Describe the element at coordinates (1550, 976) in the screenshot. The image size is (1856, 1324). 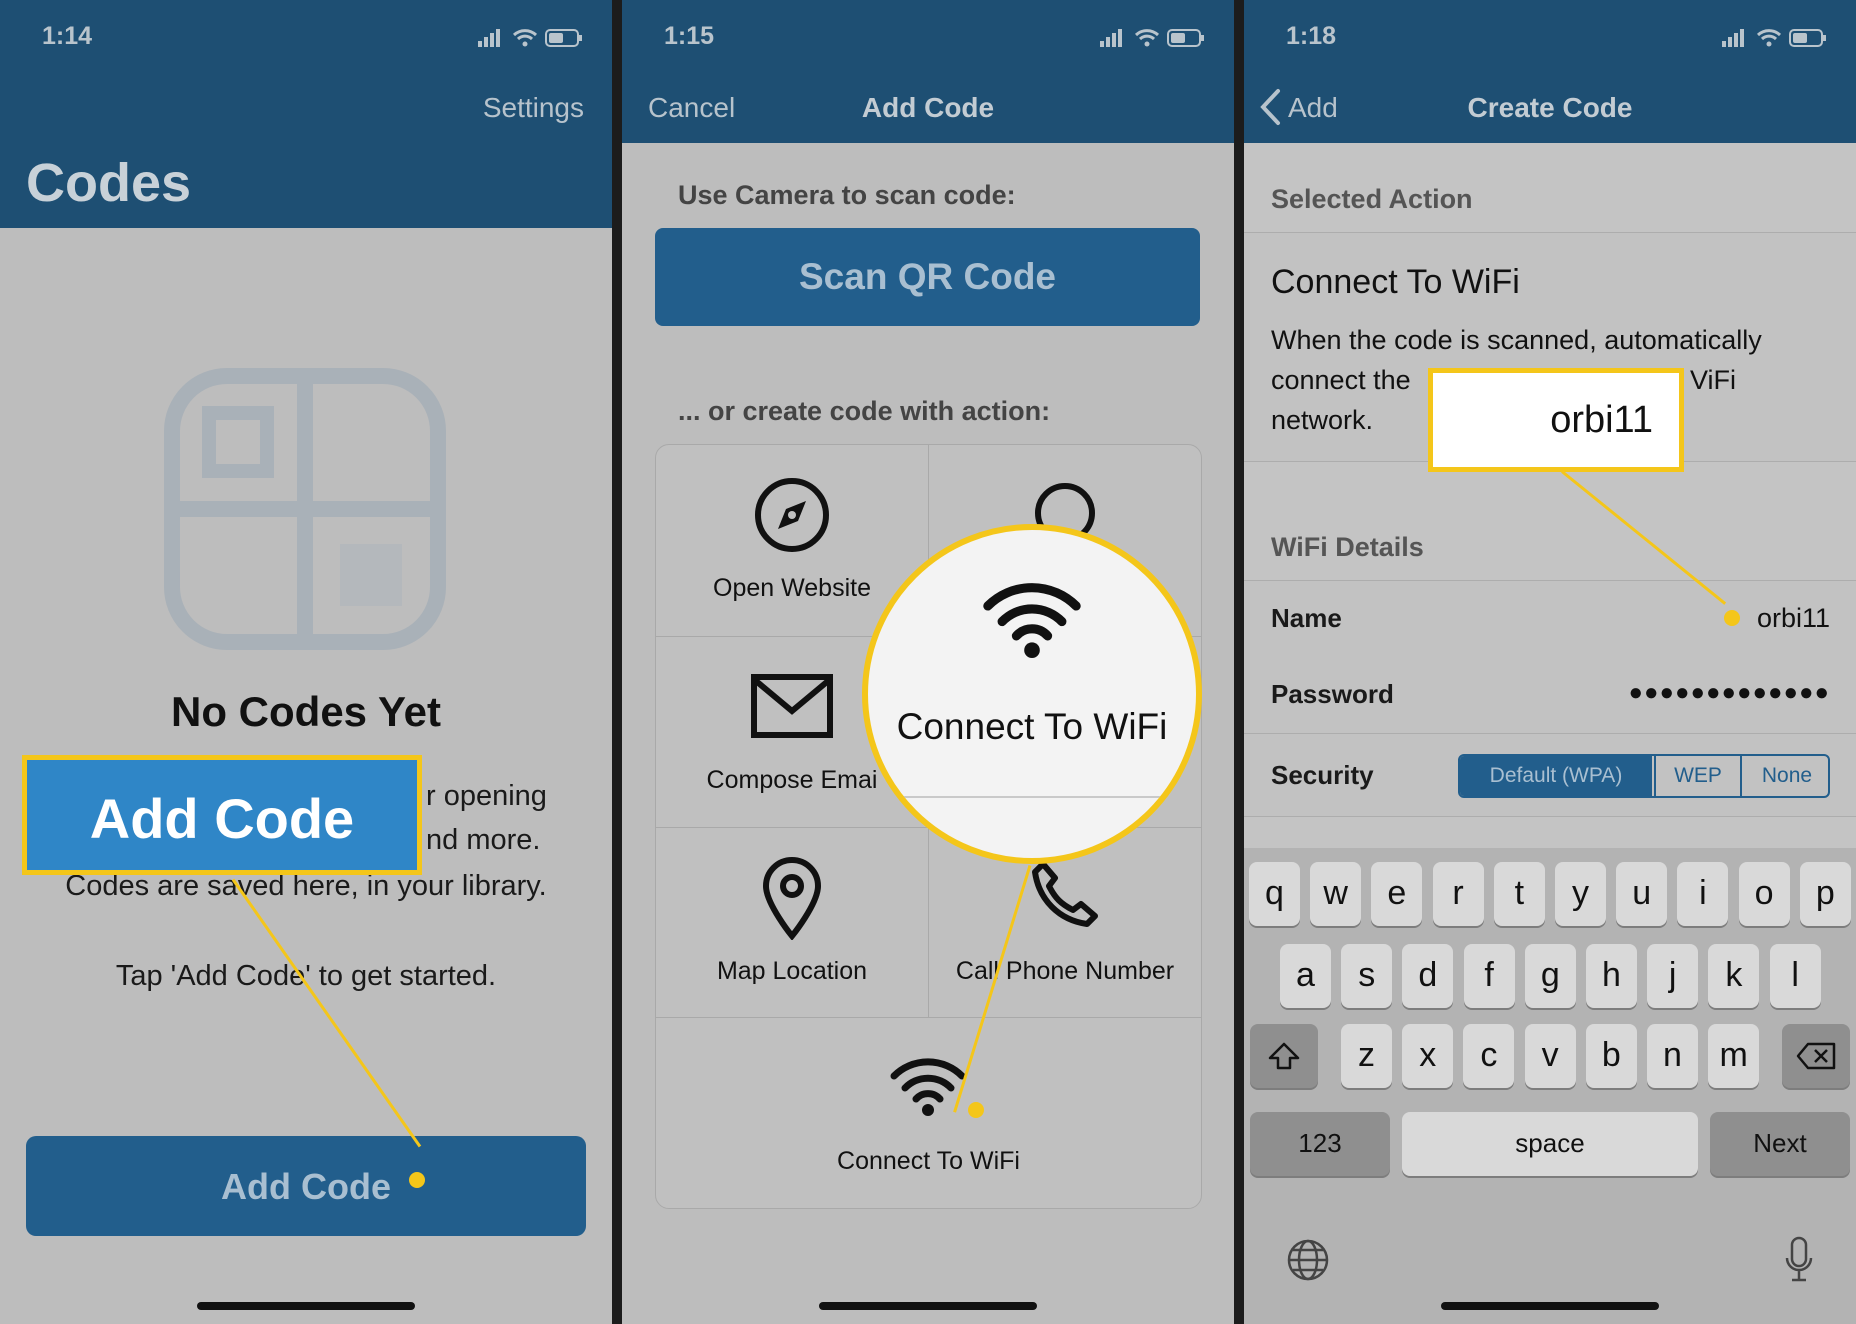
I see `key-g: g` at that location.